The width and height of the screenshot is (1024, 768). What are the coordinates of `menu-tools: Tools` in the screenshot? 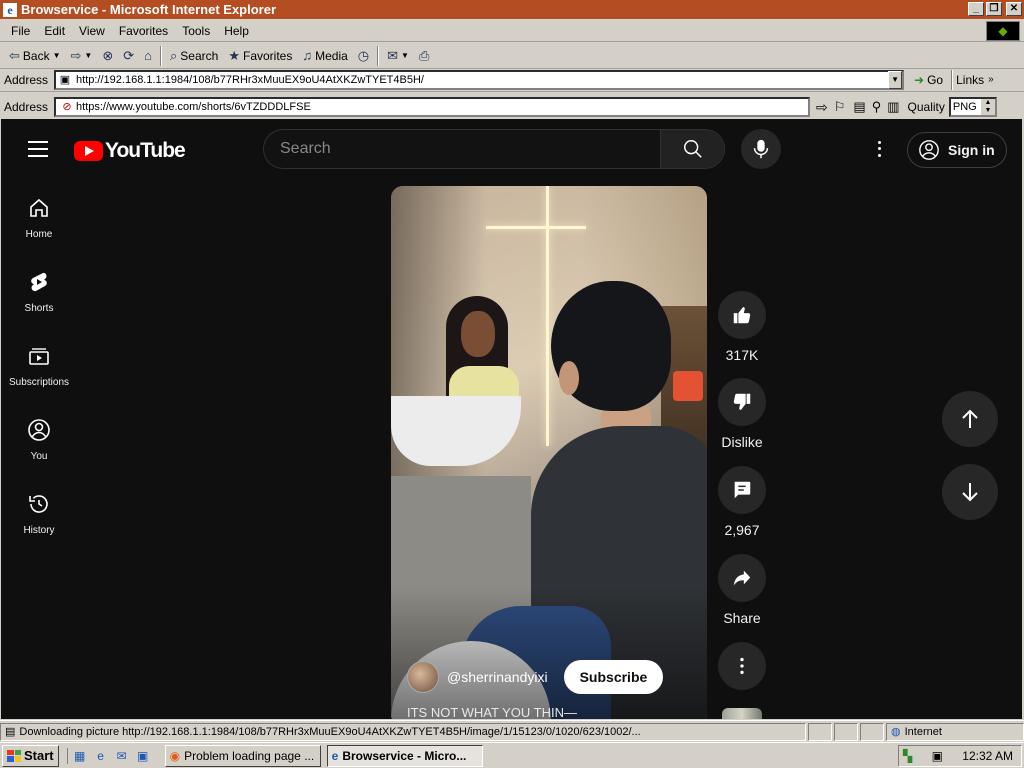 It's located at (196, 31).